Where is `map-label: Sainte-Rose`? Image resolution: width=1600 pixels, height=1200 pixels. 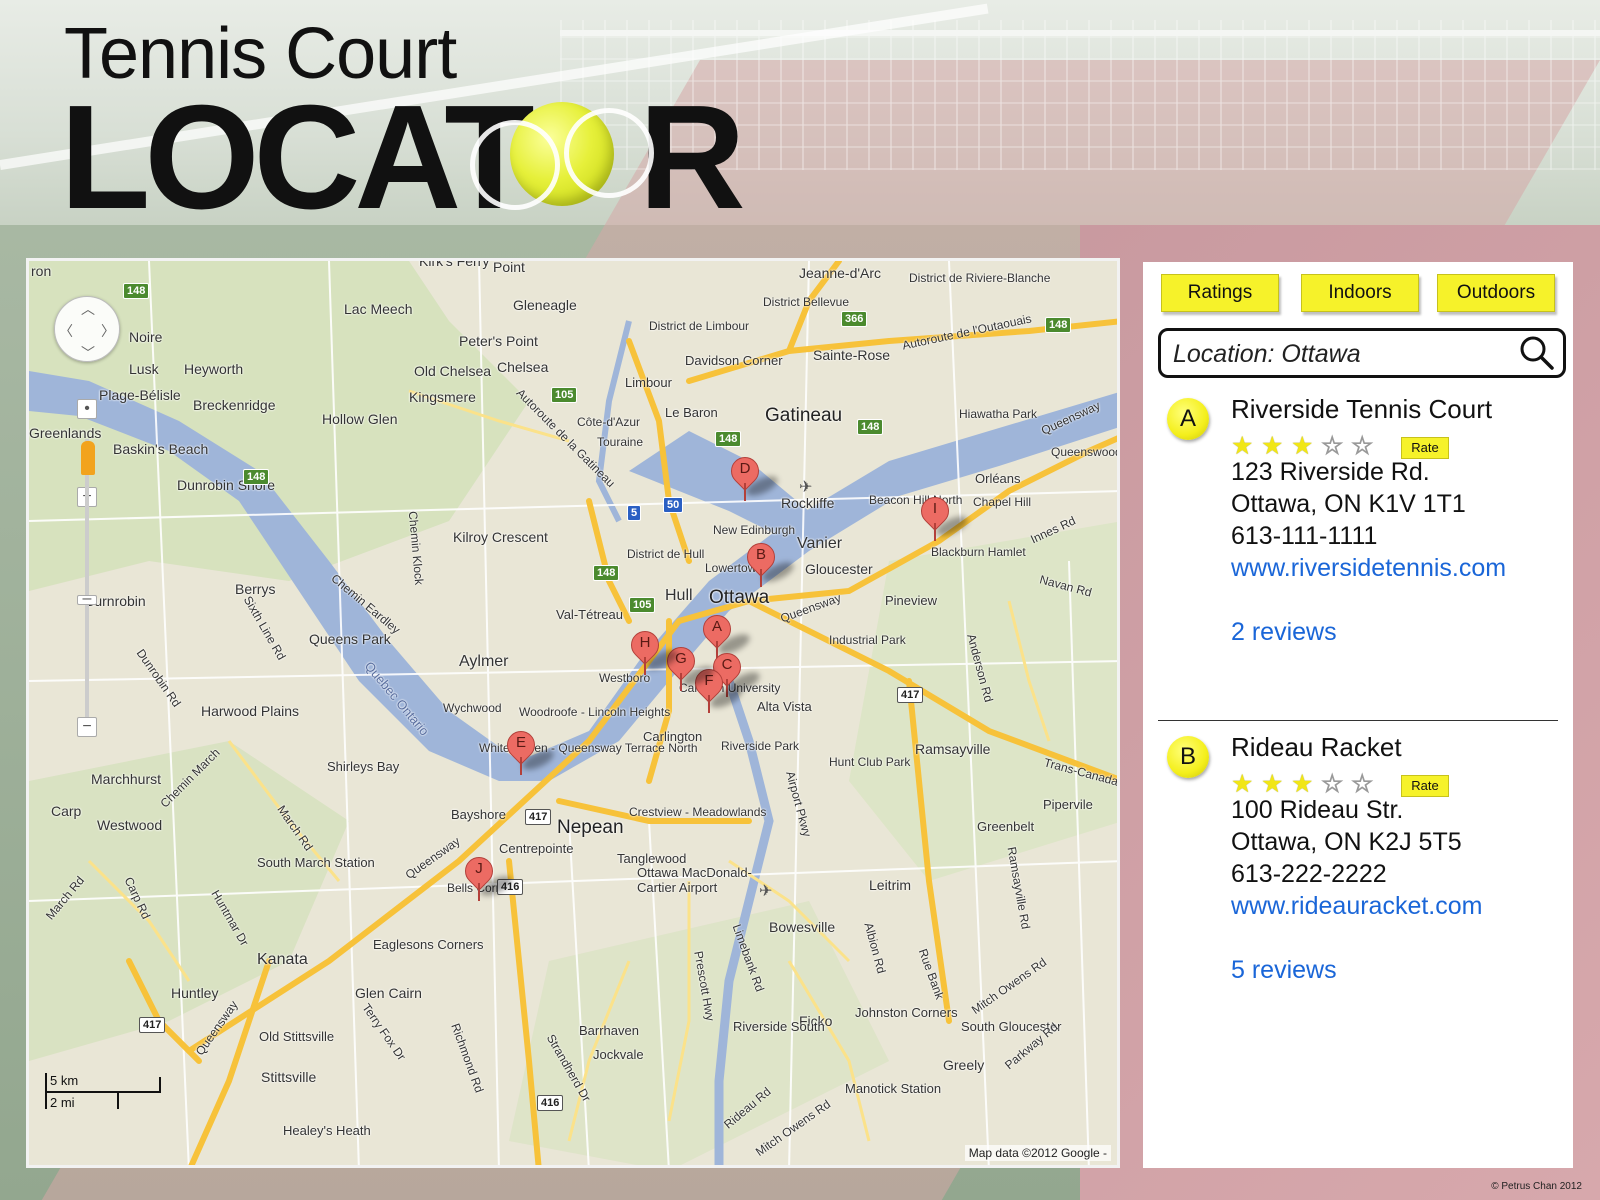 map-label: Sainte-Rose is located at coordinates (852, 355).